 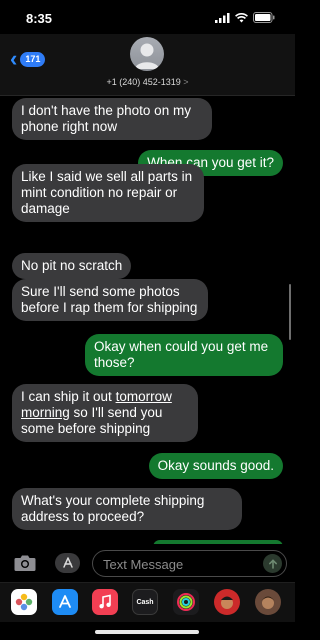 I want to click on send-button, so click(x=272, y=563).